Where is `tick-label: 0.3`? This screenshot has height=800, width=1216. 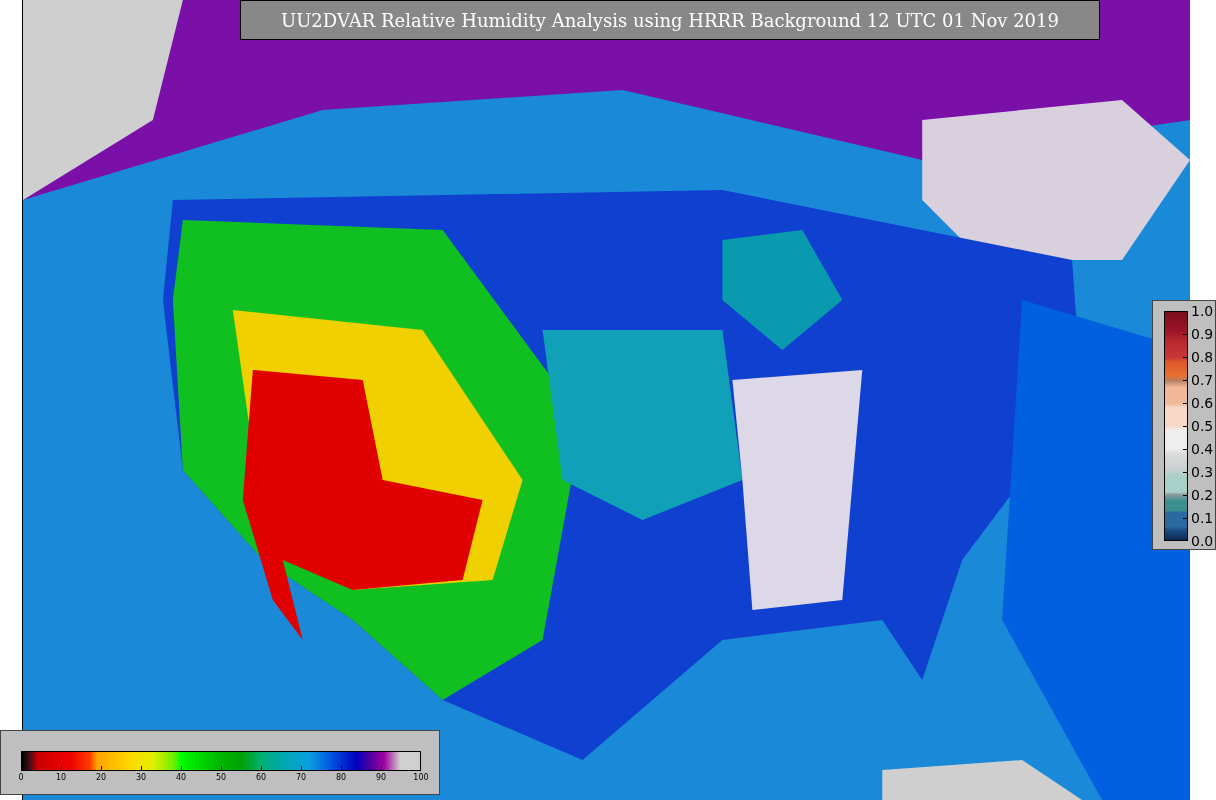 tick-label: 0.3 is located at coordinates (1202, 472).